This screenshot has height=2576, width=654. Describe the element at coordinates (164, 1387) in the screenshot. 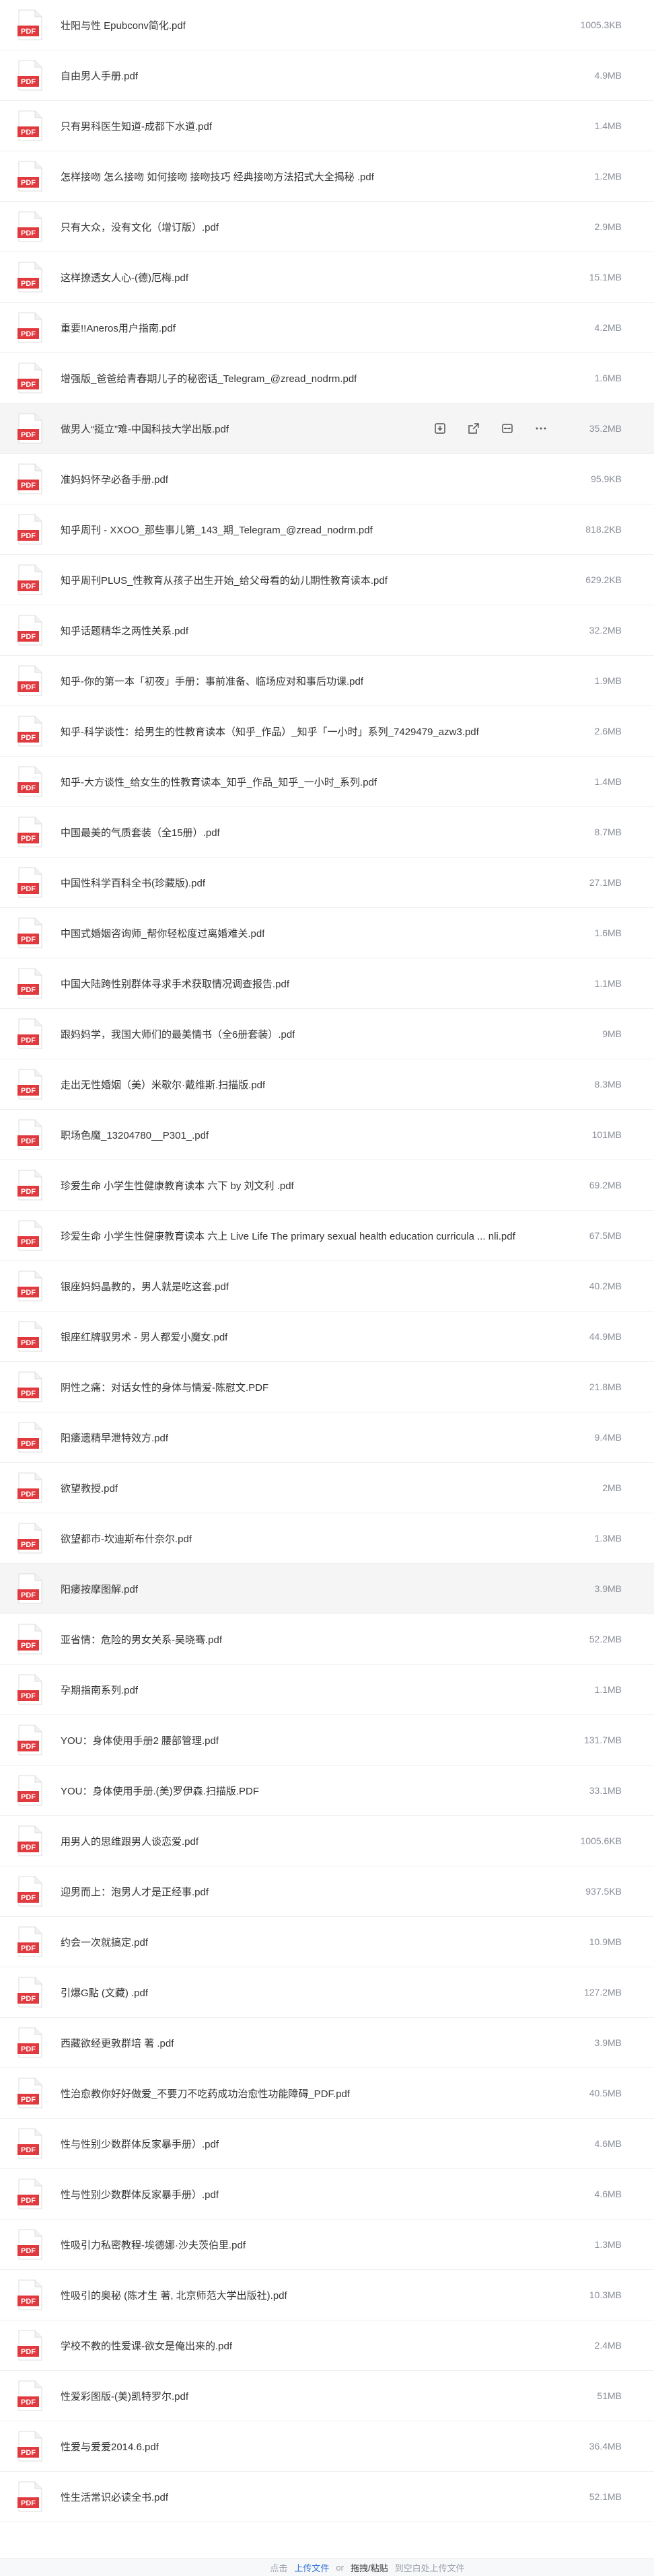

I see `file-name: 阴性之痛：对话女性的身体与情爱-陈慰文.PDF` at that location.